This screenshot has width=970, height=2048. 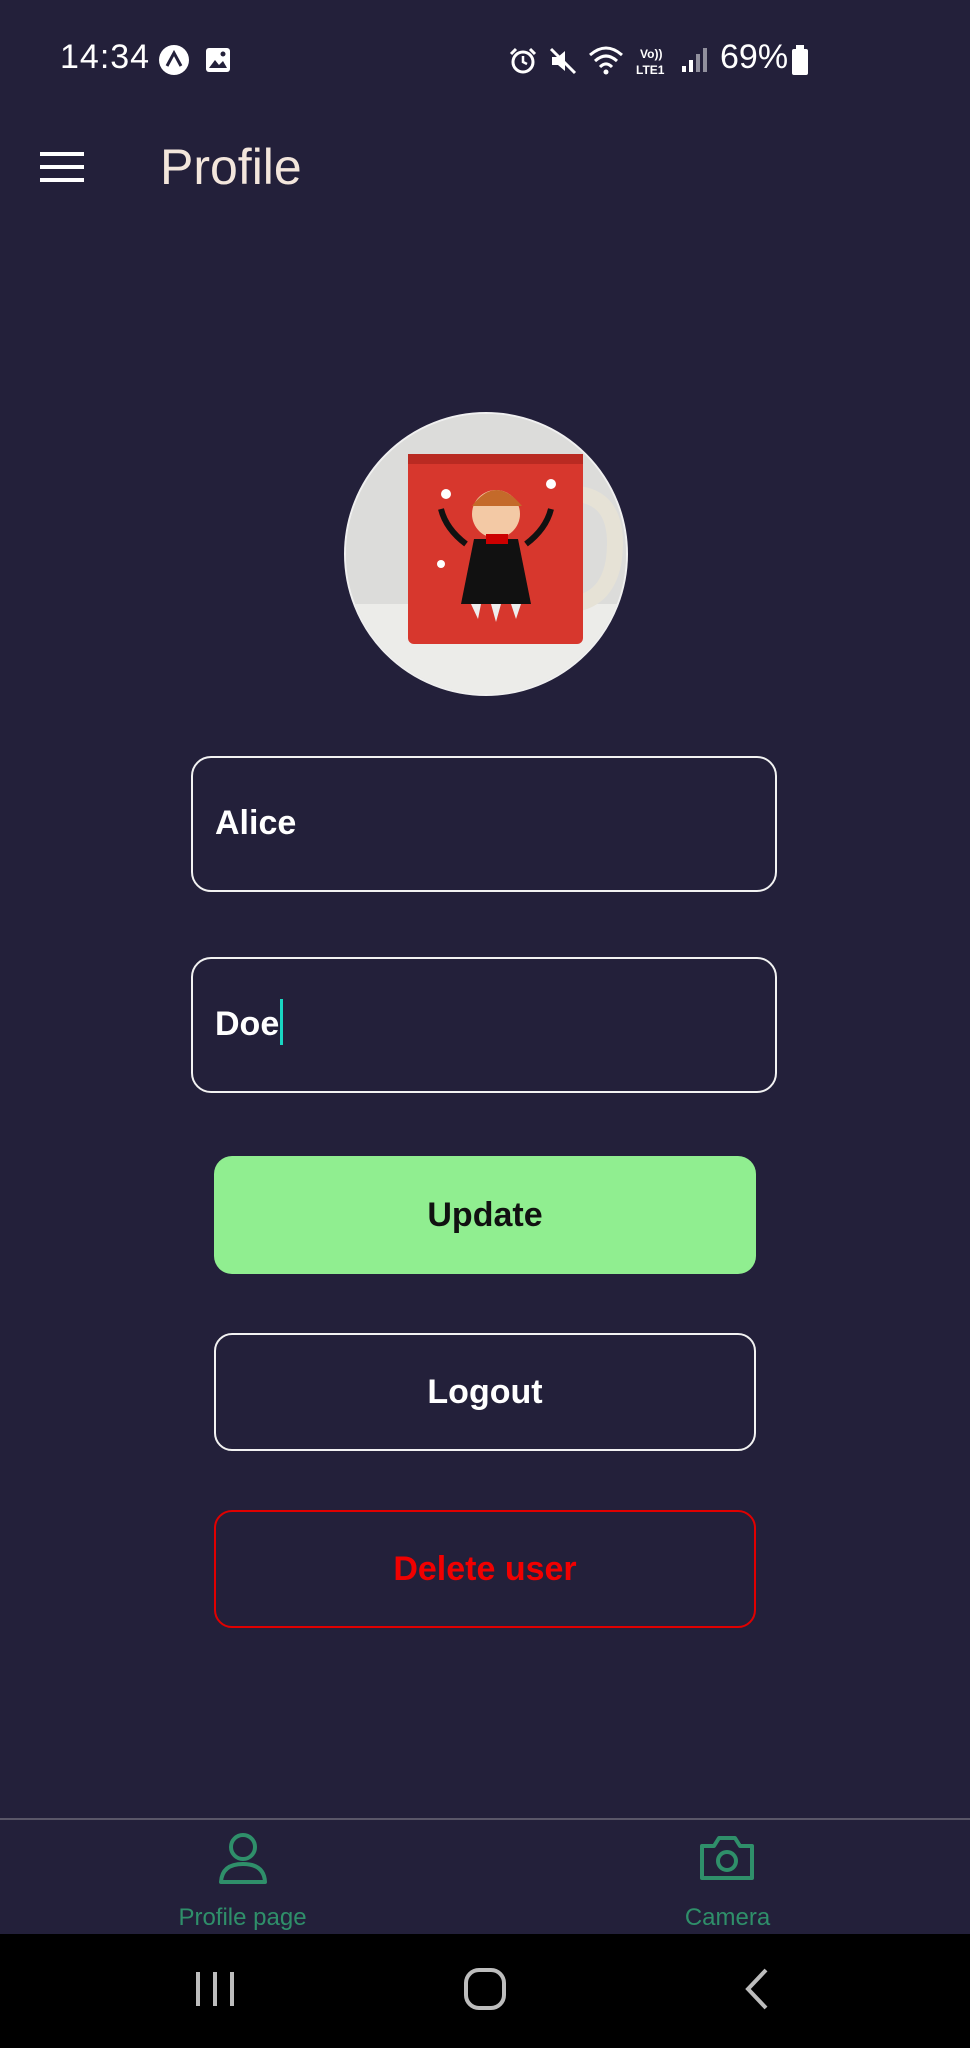 I want to click on delete-user-button: Delete user, so click(x=485, y=1569).